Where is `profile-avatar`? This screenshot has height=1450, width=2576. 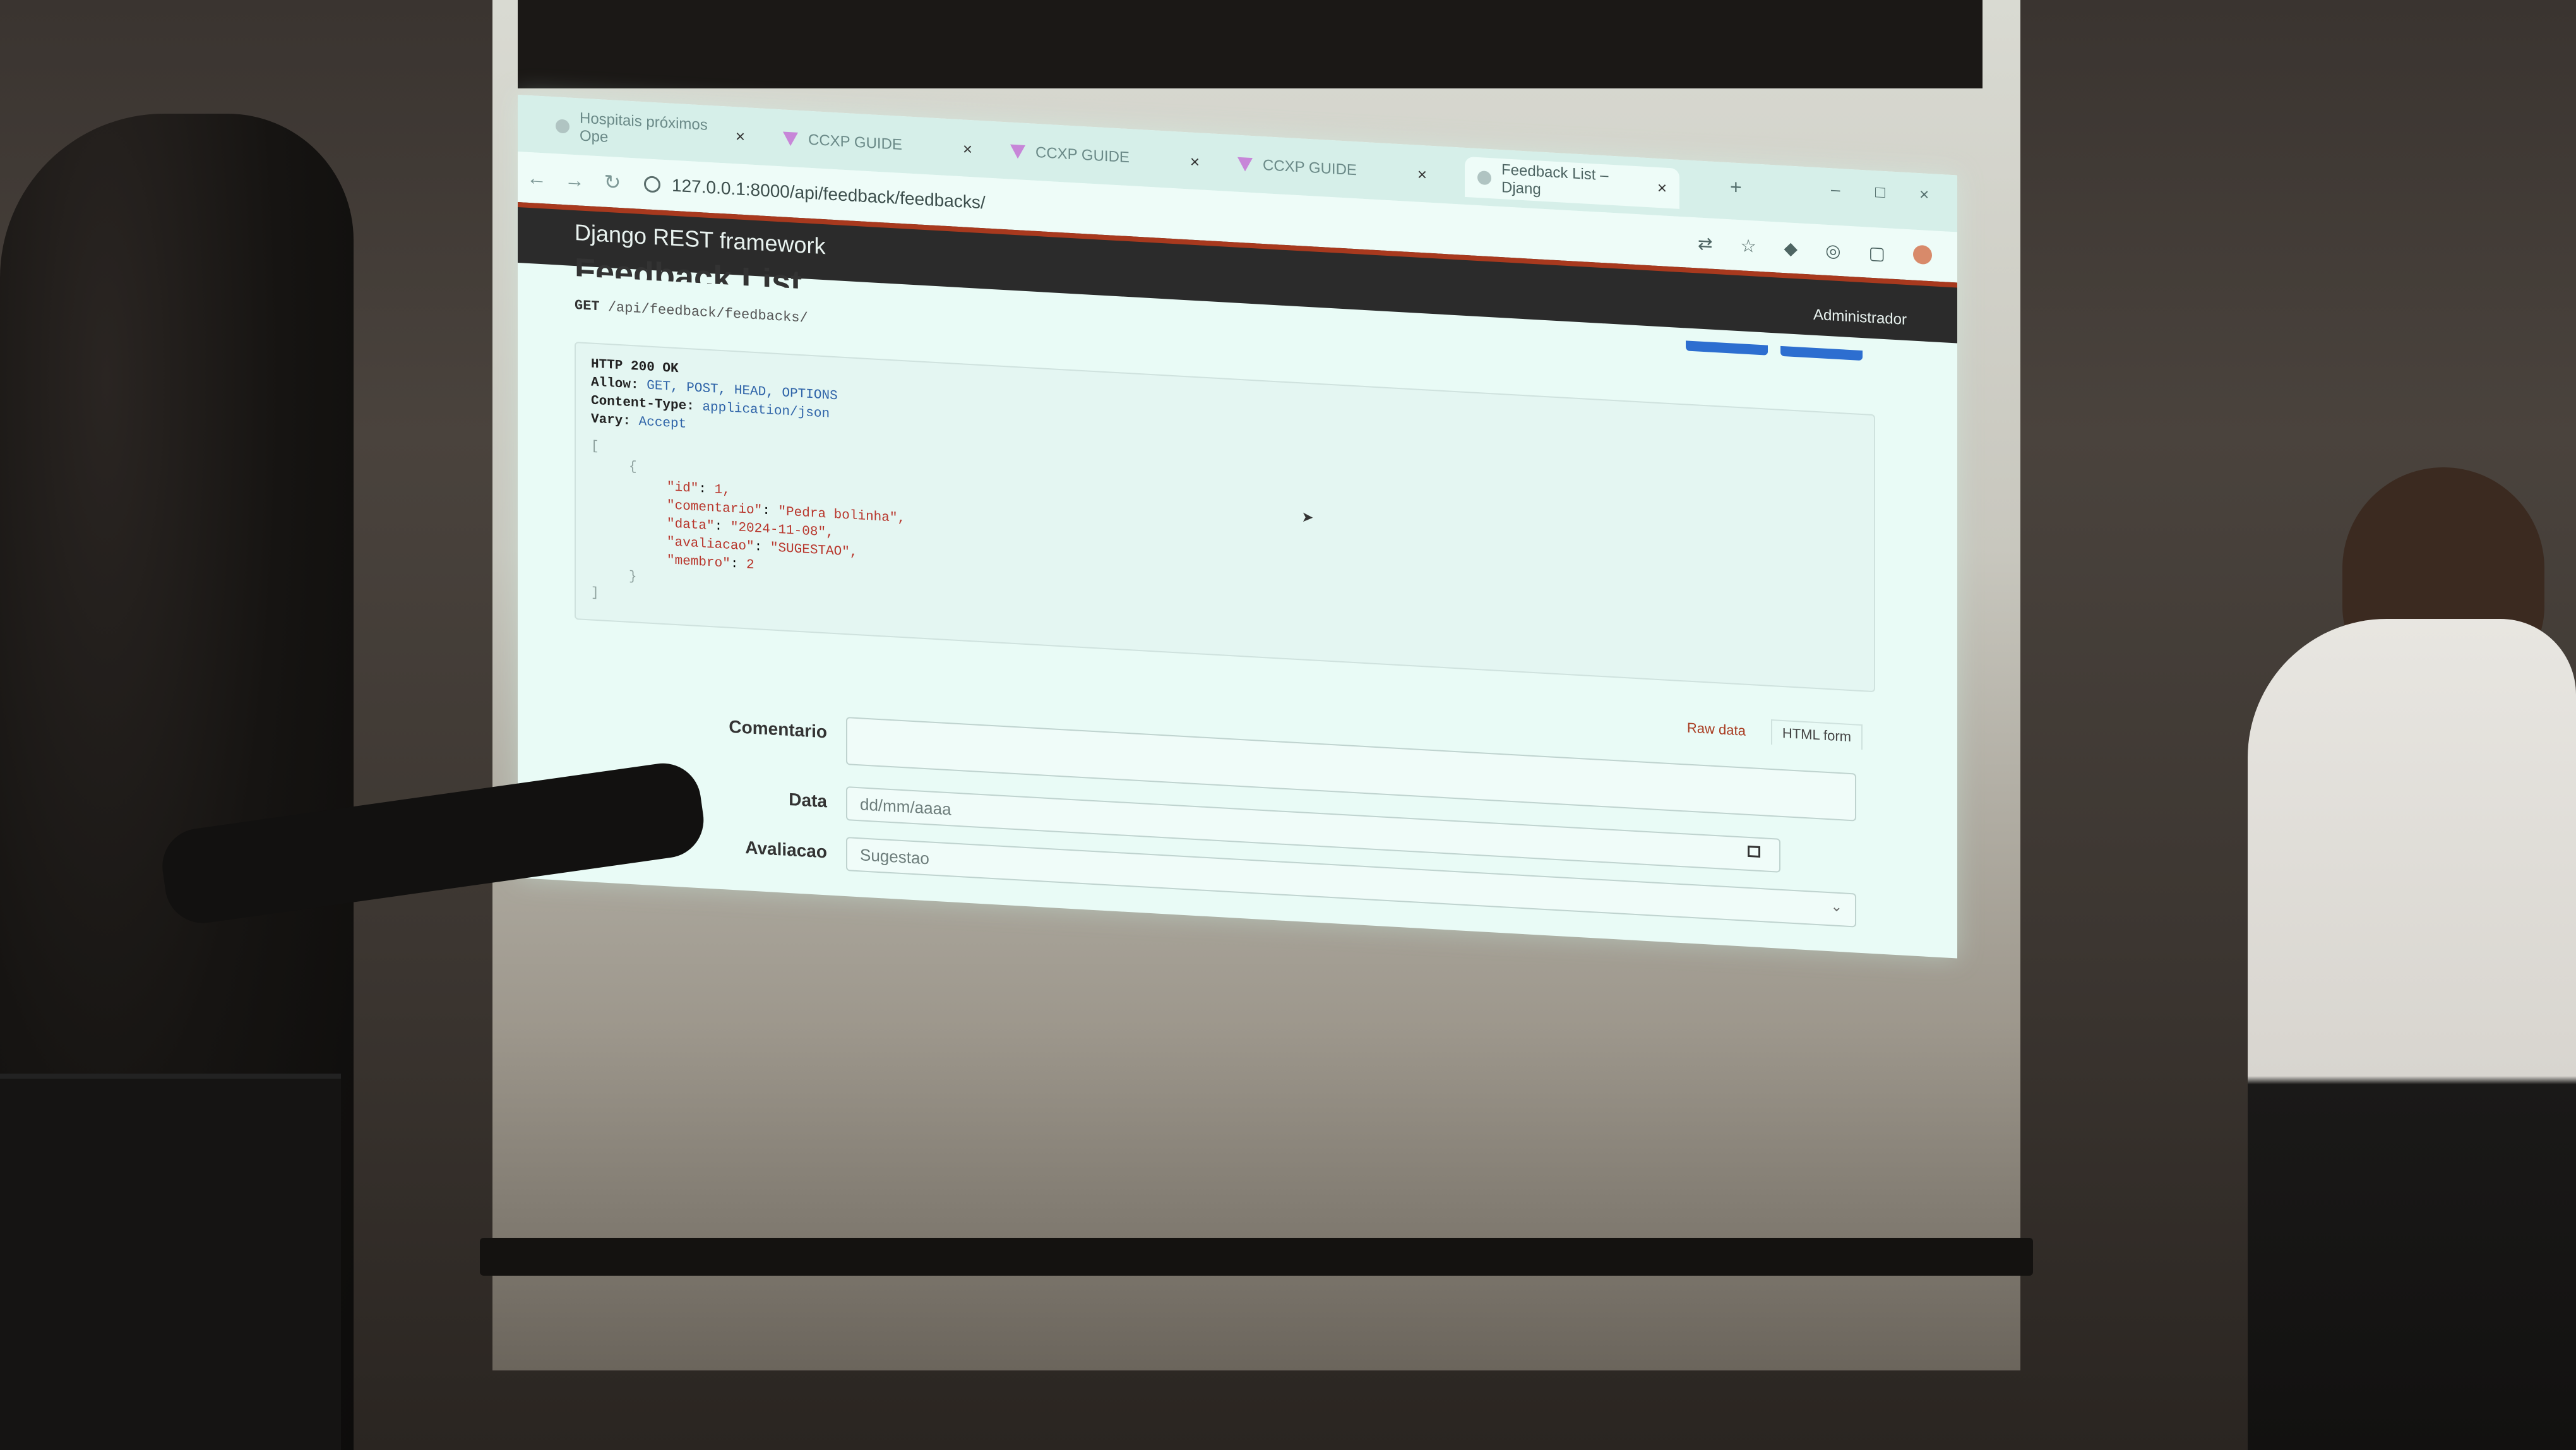
profile-avatar is located at coordinates (1922, 254).